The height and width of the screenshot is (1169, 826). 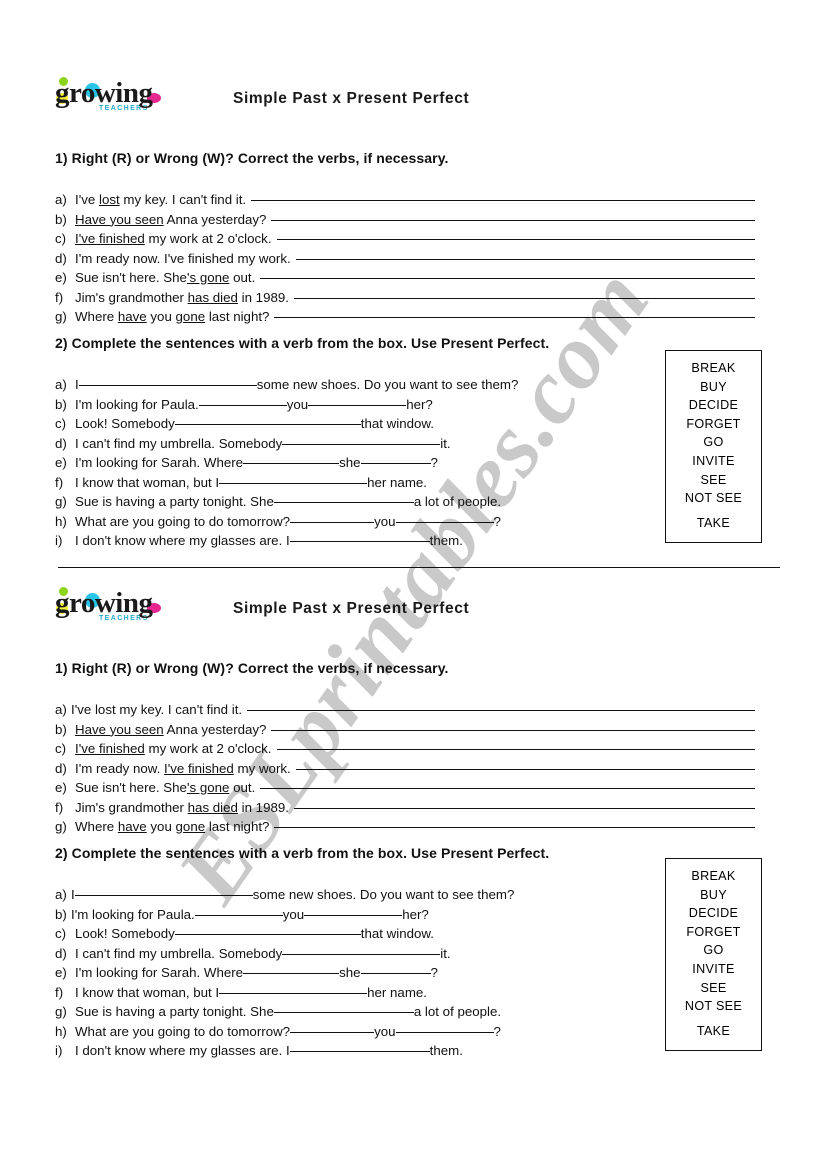 I want to click on table-row: c) I've finished my work at 2 o'clock., so click(x=405, y=239).